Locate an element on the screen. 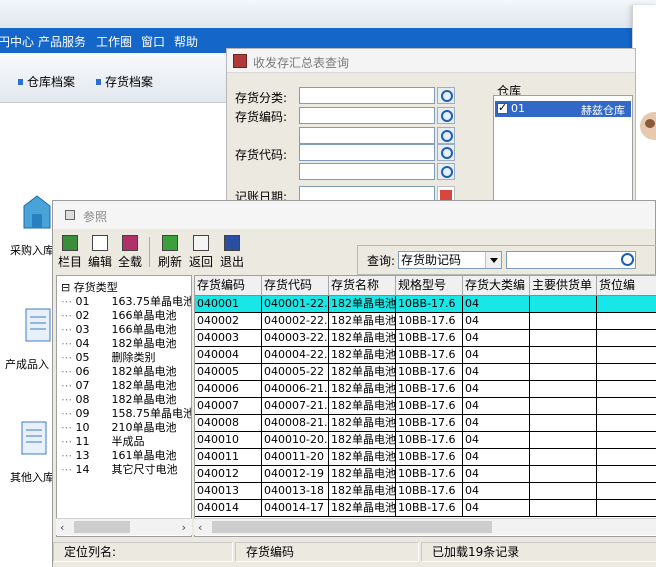  table-cell: 040011-20 is located at coordinates (295, 457).